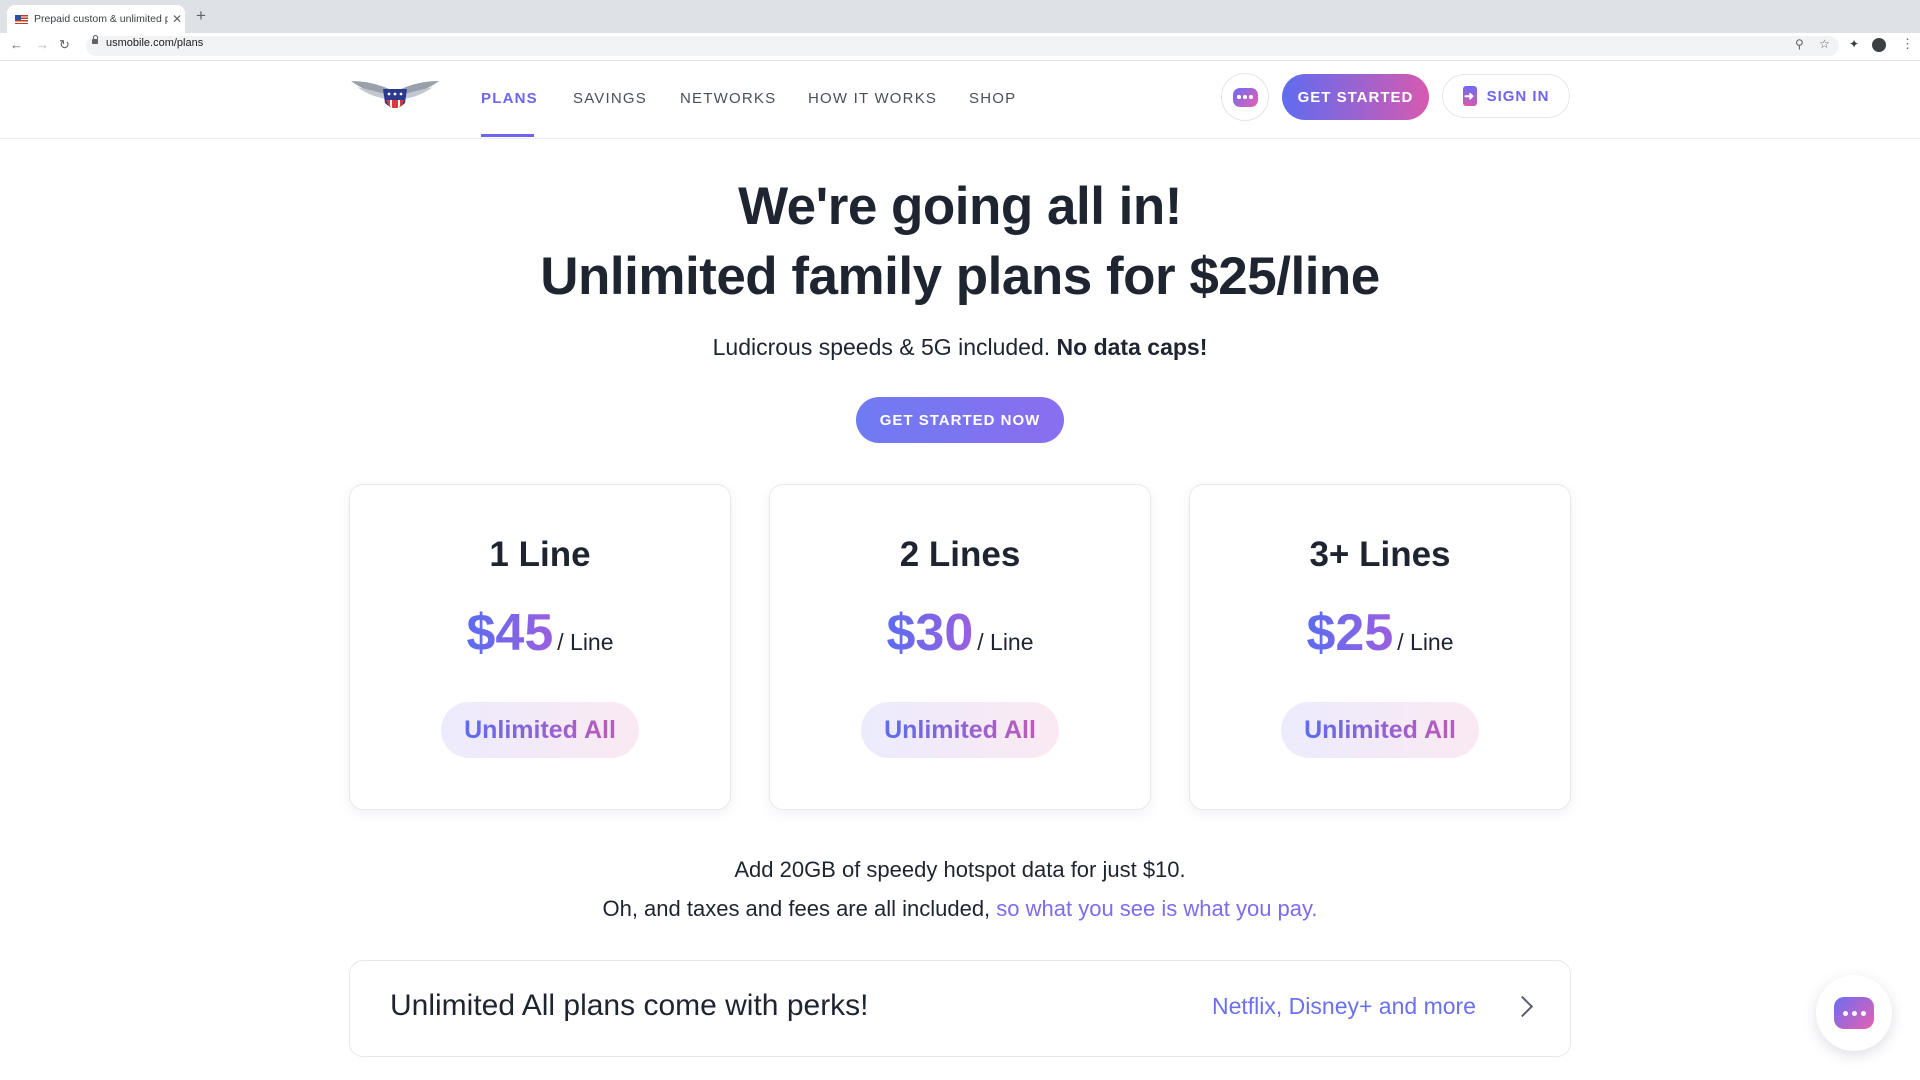  What do you see at coordinates (610, 98) in the screenshot?
I see `nav-link-savings: SAVINGS` at bounding box center [610, 98].